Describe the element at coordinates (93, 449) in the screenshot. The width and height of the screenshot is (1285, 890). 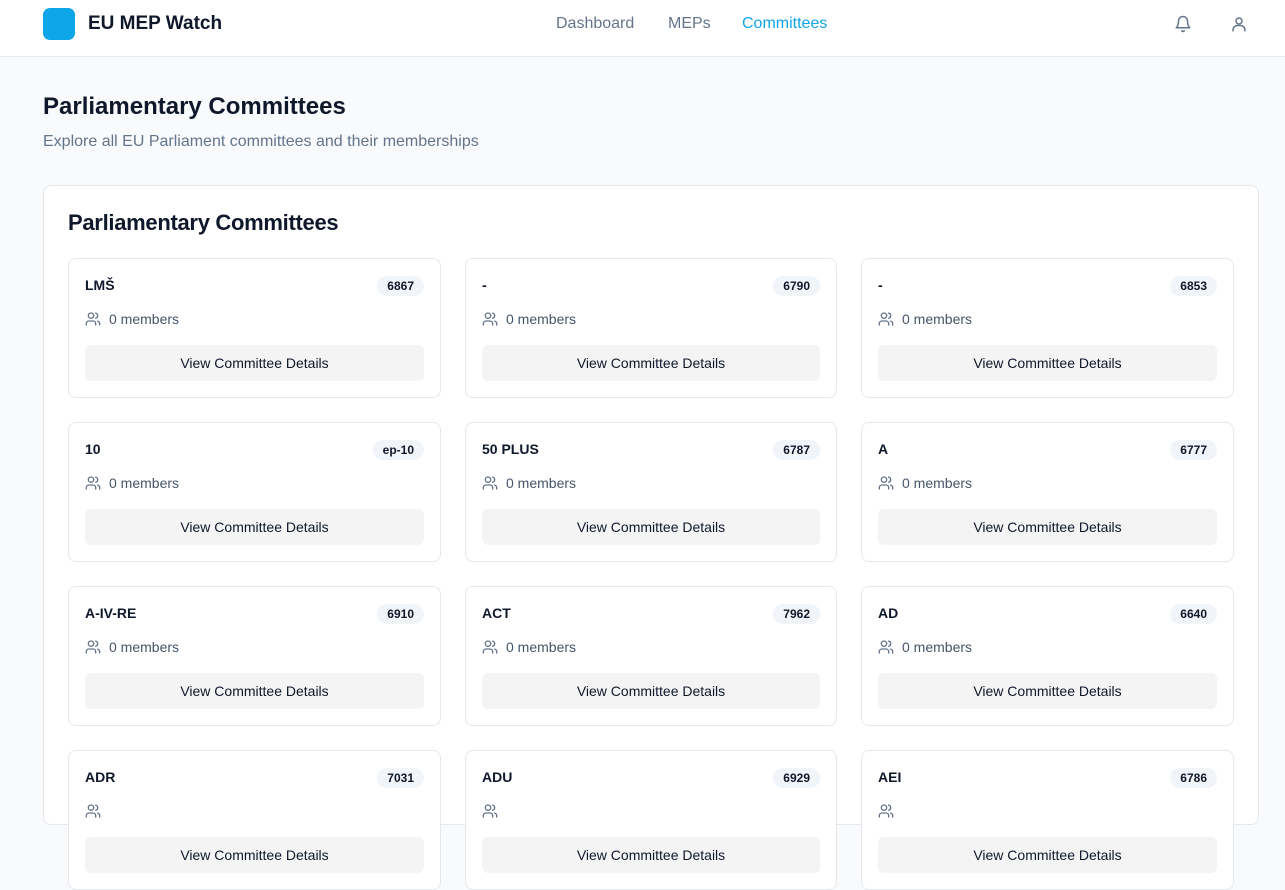
I see `committee-name: 10` at that location.